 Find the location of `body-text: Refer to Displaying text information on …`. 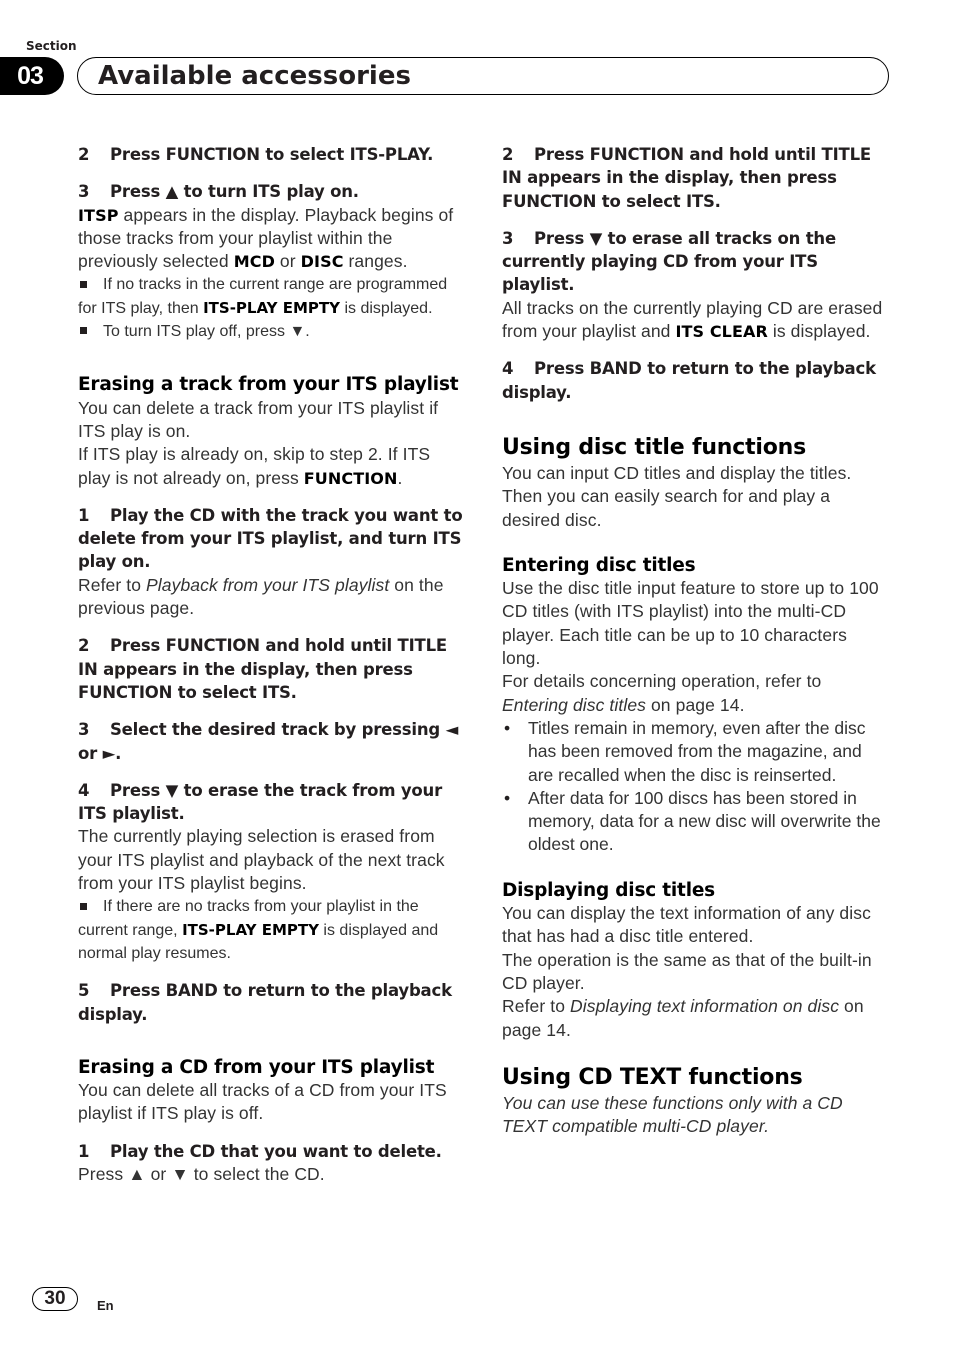

body-text: Refer to Displaying text information on … is located at coordinates (696, 1018).